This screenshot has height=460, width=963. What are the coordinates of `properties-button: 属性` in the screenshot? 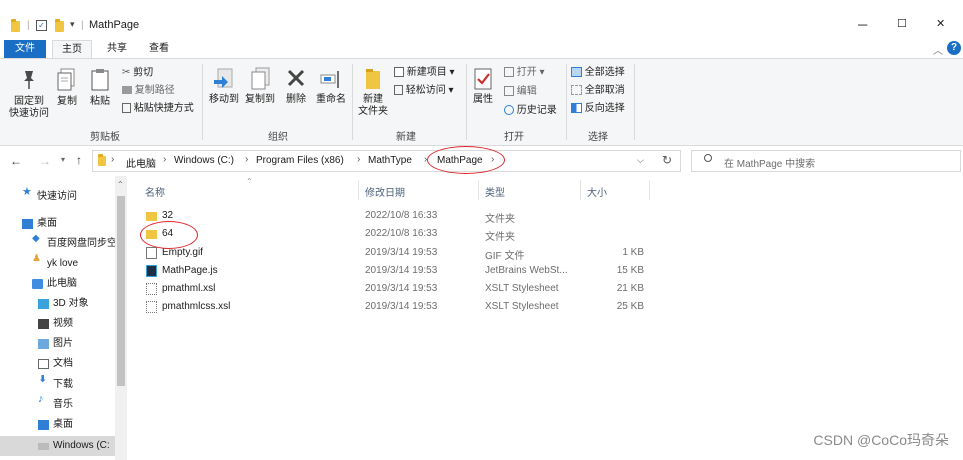 It's located at (483, 86).